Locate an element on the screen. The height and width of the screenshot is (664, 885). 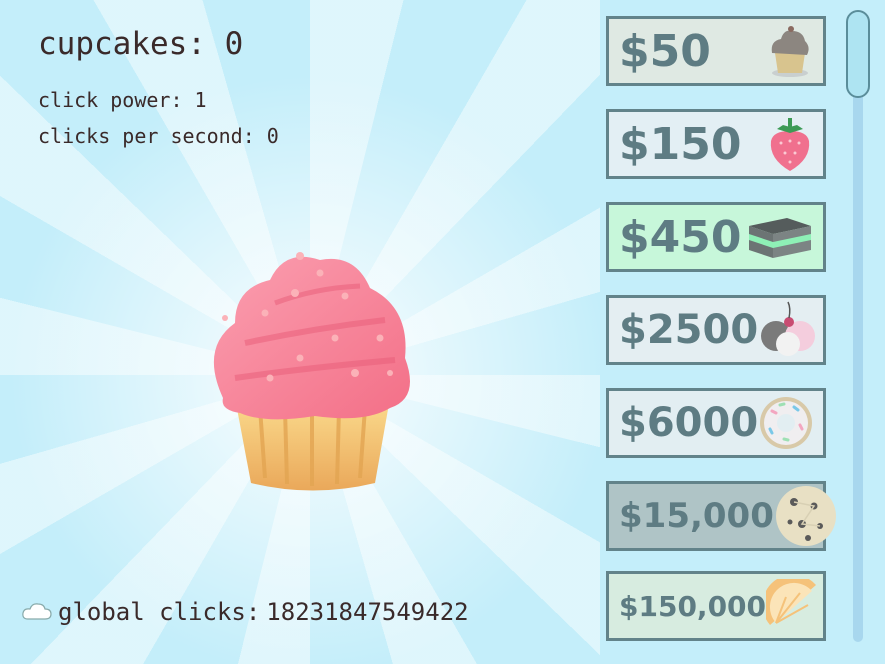
shop-scrollbar-track is located at coordinates (858, 329).